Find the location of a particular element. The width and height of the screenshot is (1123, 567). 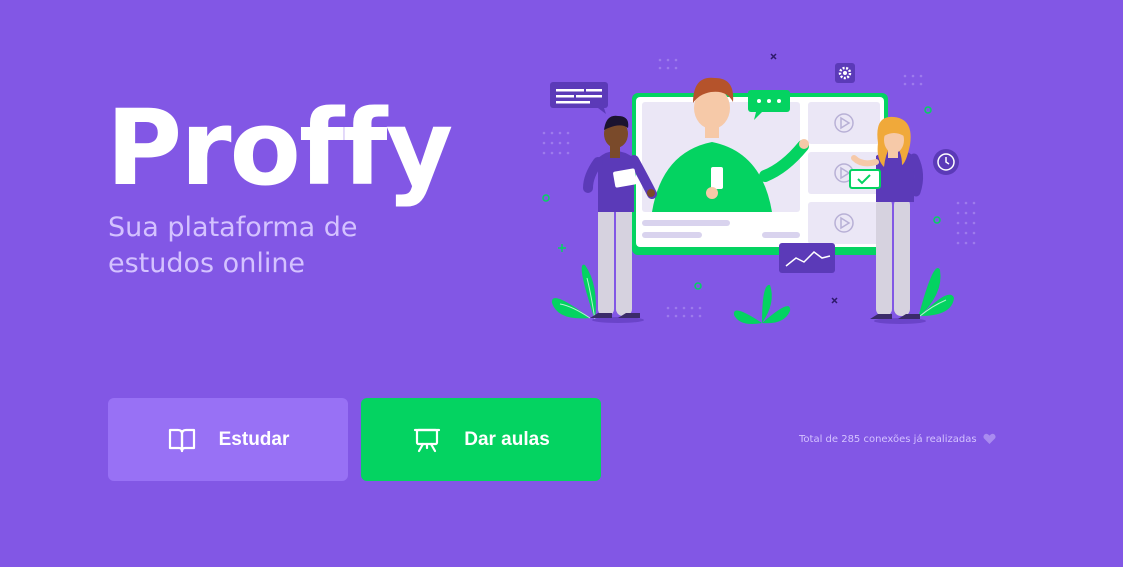

study-button-label: Estudar is located at coordinates (254, 439).